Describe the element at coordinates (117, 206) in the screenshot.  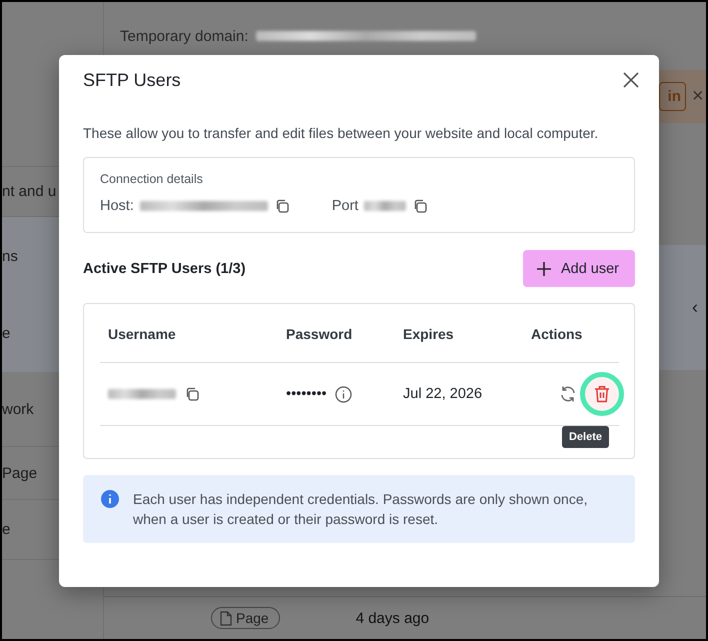
I see `host-label: Host:` at that location.